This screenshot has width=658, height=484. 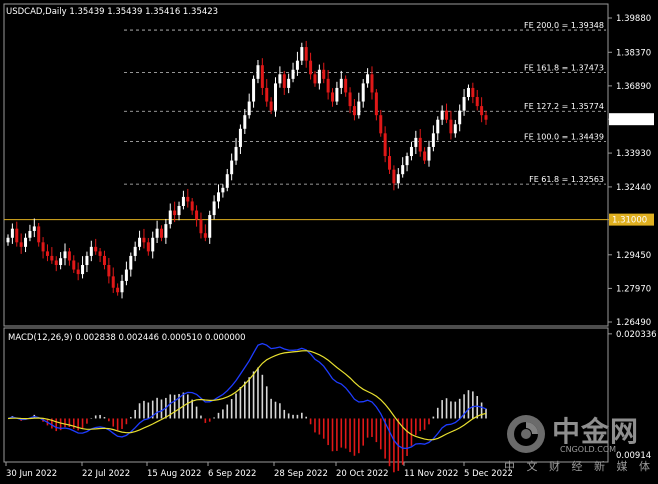 What do you see at coordinates (106, 474) in the screenshot?
I see `date-tick-label: 22 Jul 2022` at bounding box center [106, 474].